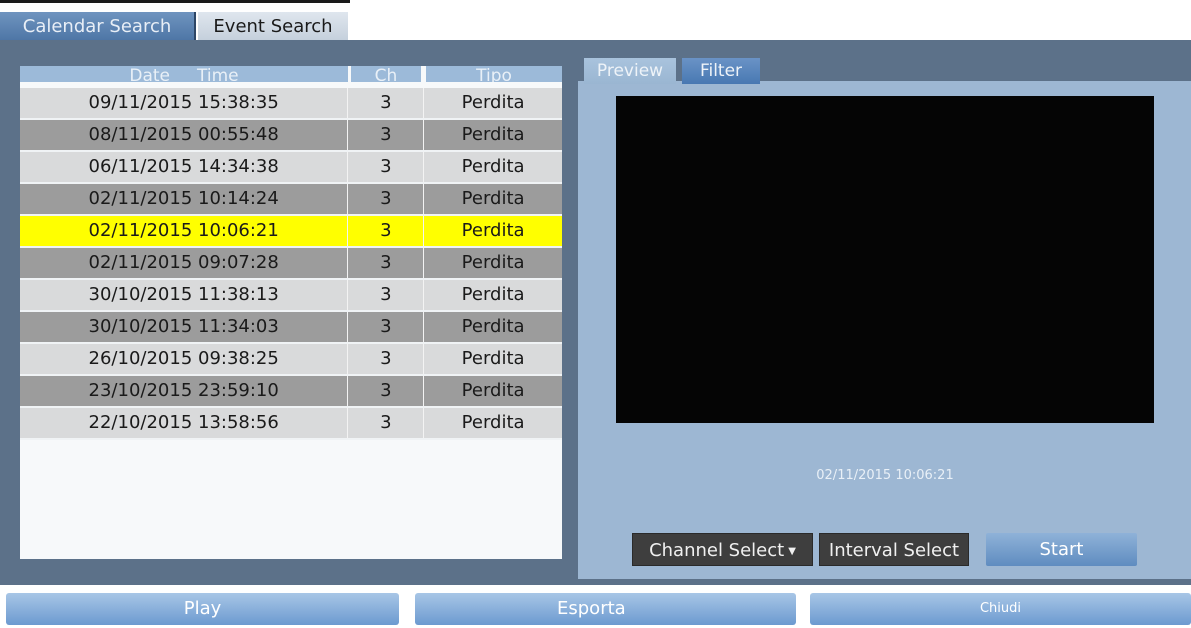  Describe the element at coordinates (291, 168) in the screenshot. I see `table-row: 06/11/2015 14:34:38 3 Perdita` at that location.